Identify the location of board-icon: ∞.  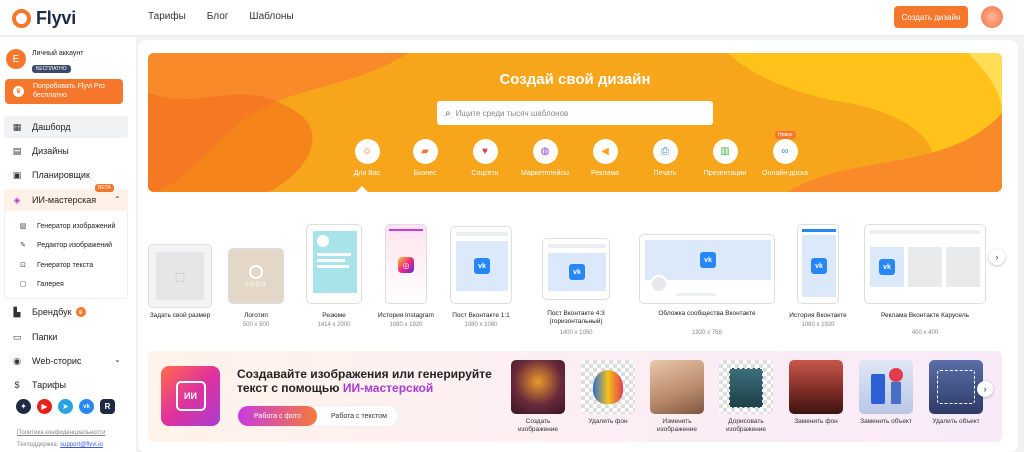
(785, 151).